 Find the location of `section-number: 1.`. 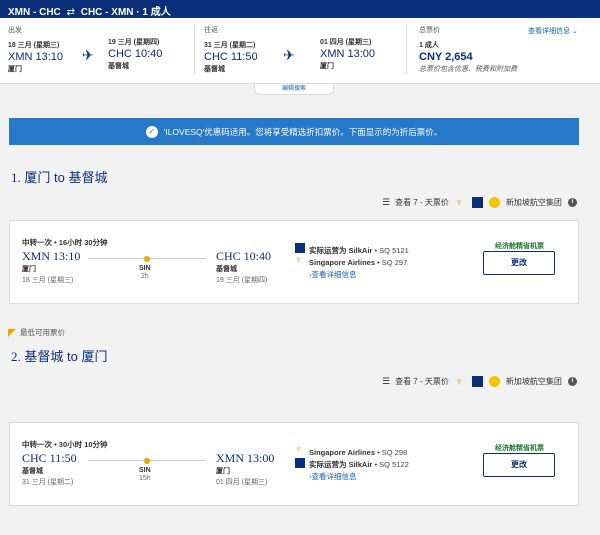

section-number: 1. is located at coordinates (16, 177).